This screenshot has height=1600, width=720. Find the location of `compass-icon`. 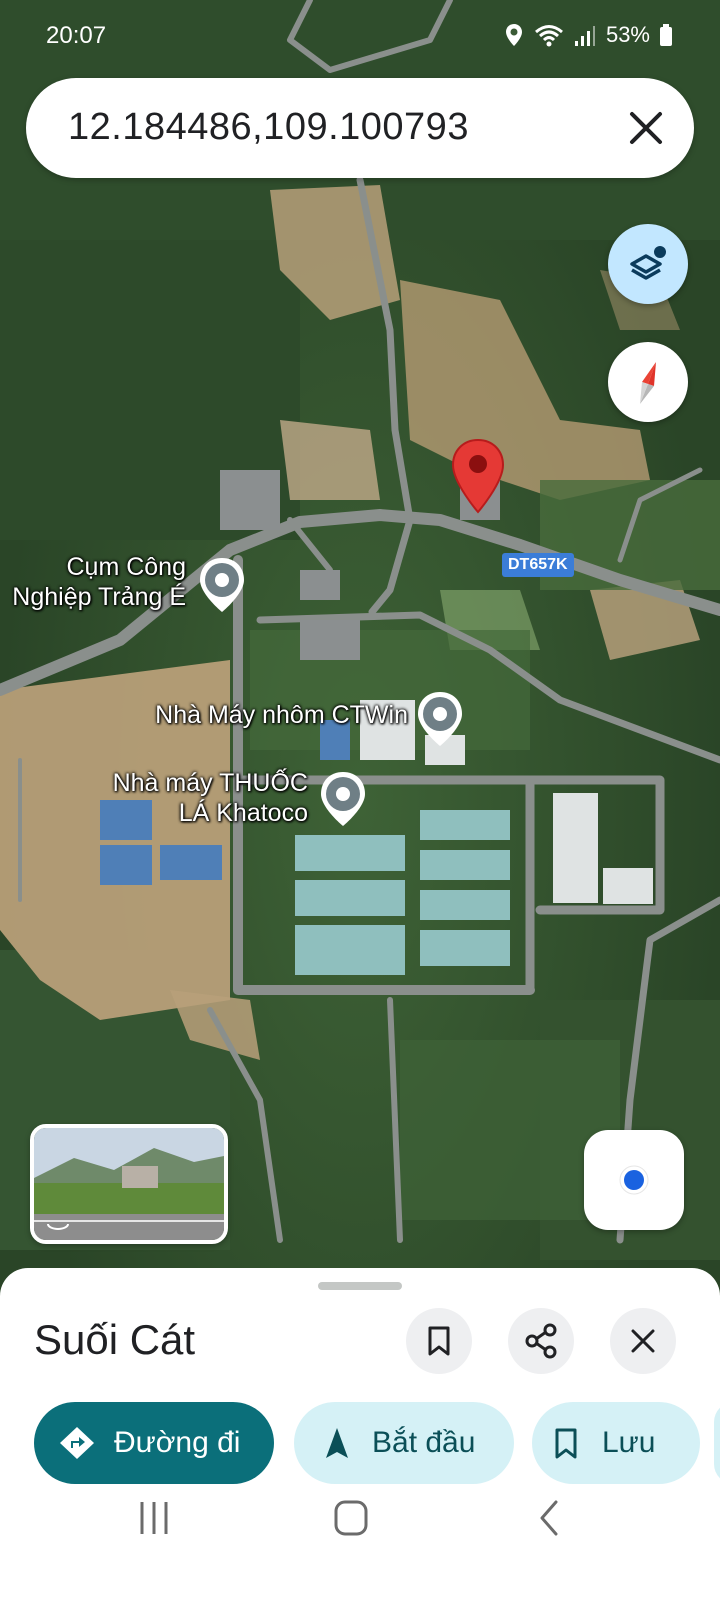

compass-icon is located at coordinates (648, 383).